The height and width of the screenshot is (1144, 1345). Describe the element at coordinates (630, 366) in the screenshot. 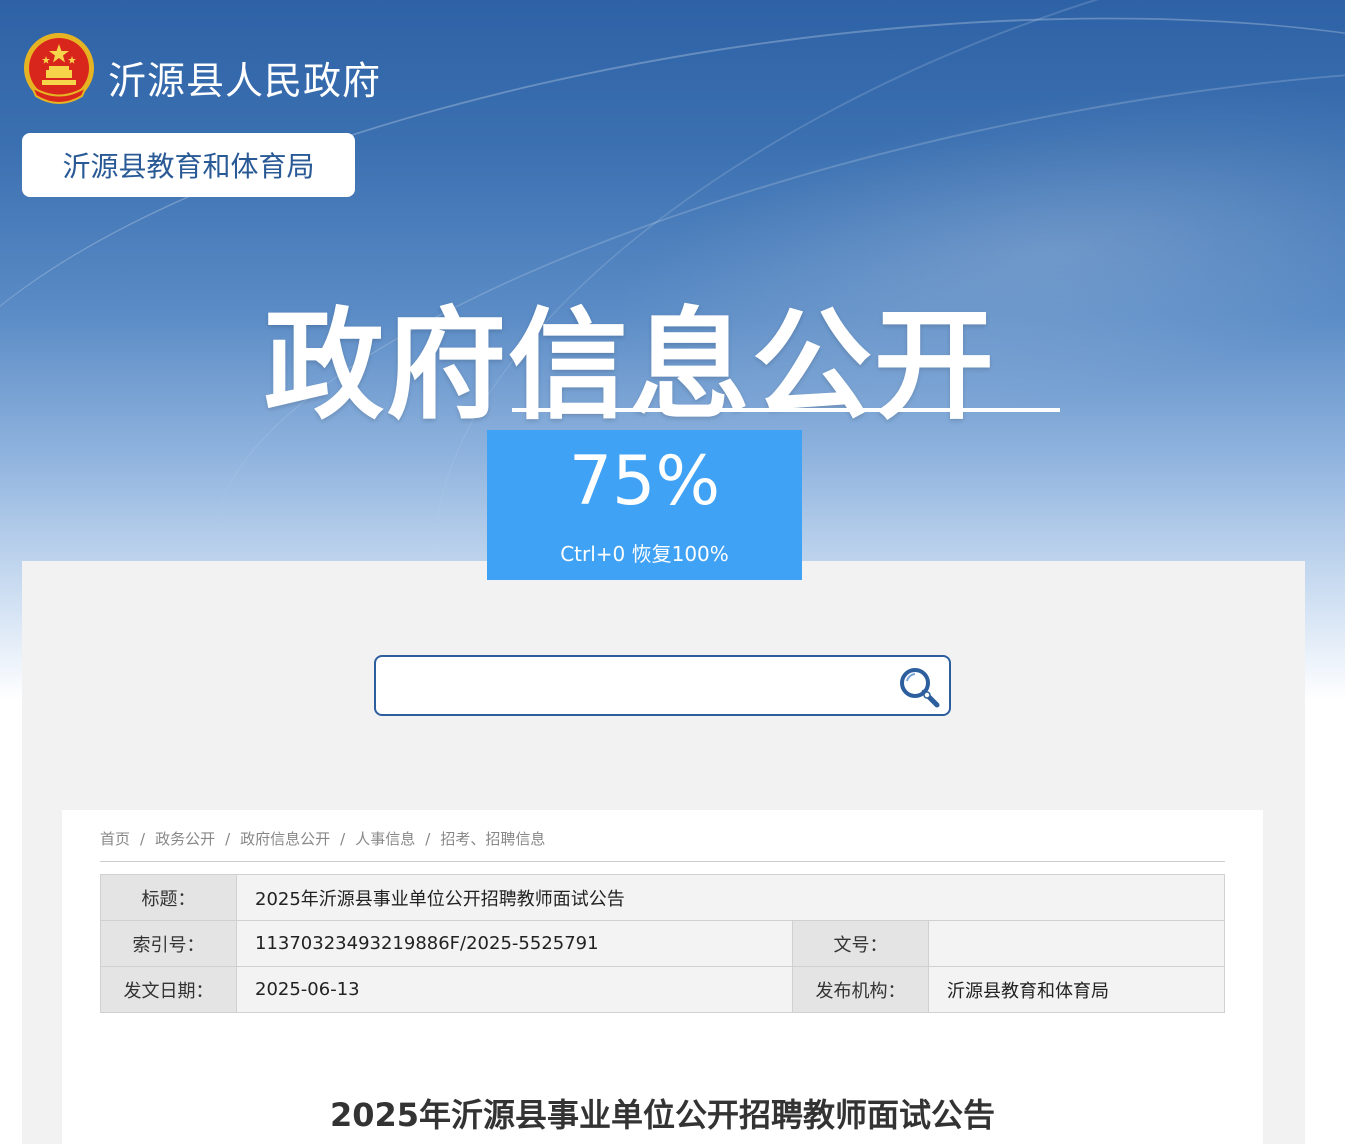

I see `hero-title: 政府信息公开` at that location.